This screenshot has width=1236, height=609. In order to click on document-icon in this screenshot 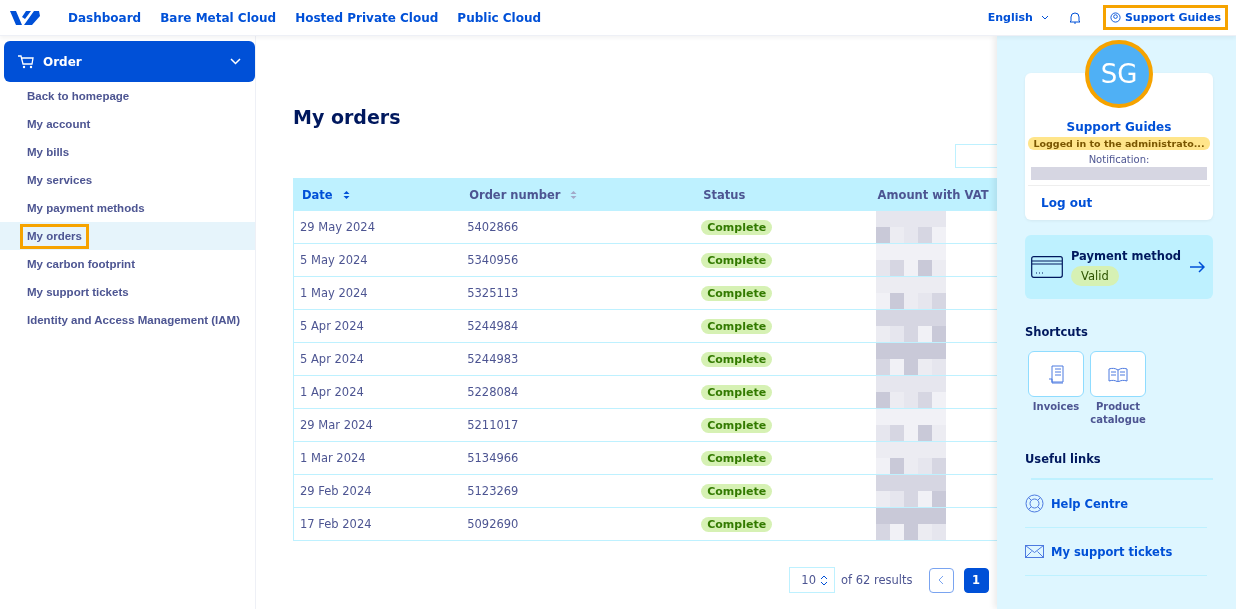, I will do `click(1056, 374)`.